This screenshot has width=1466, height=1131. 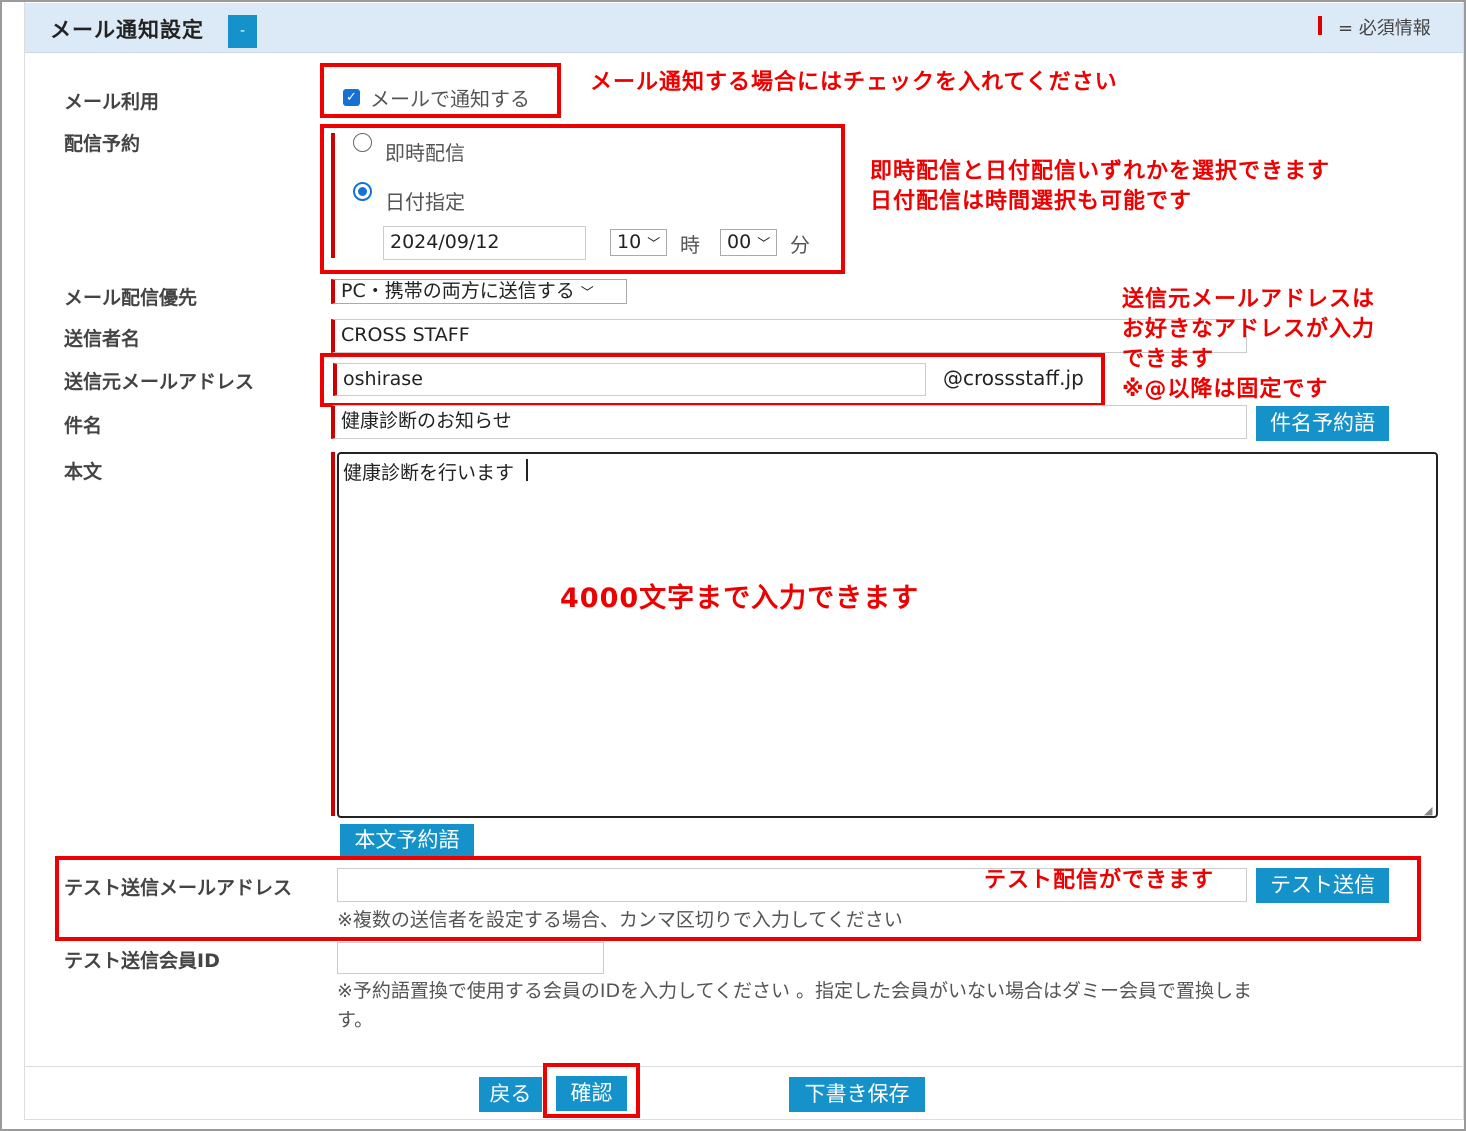 I want to click on required-legend: = 必須情報, so click(x=1384, y=28).